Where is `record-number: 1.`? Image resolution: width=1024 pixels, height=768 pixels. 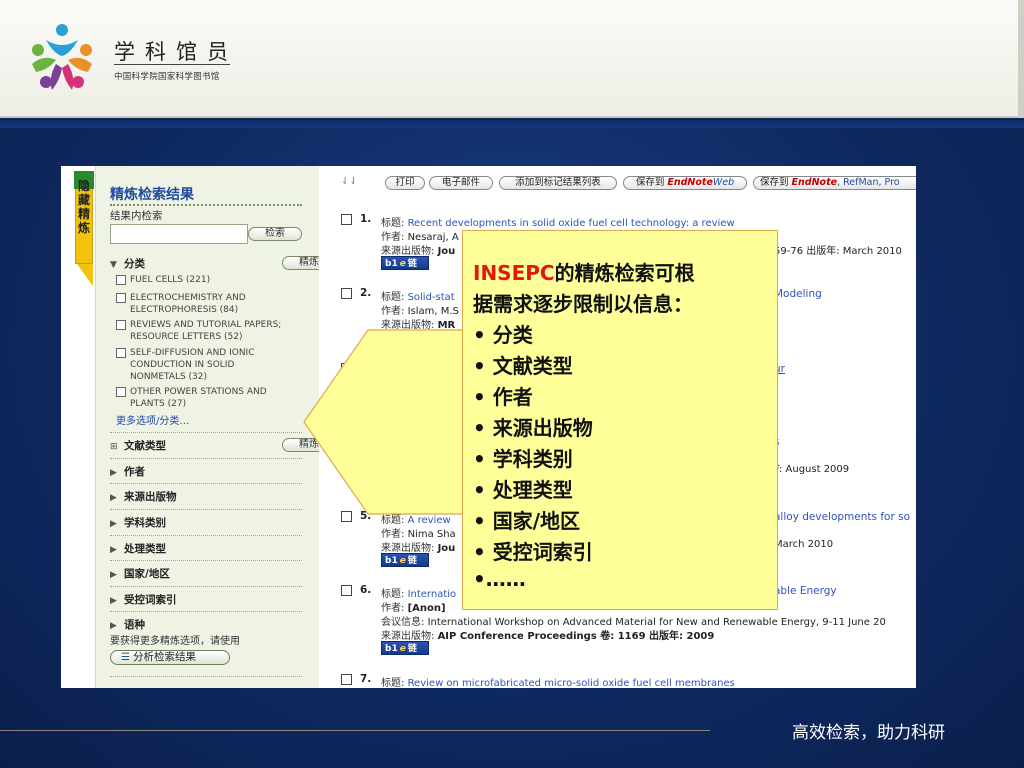
record-number: 1. is located at coordinates (366, 219).